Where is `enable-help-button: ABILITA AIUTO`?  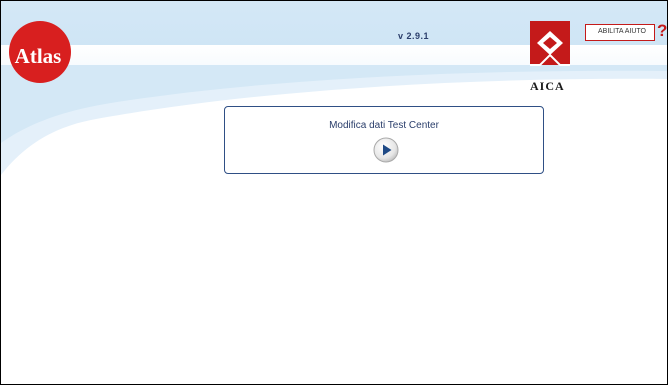 enable-help-button: ABILITA AIUTO is located at coordinates (620, 32).